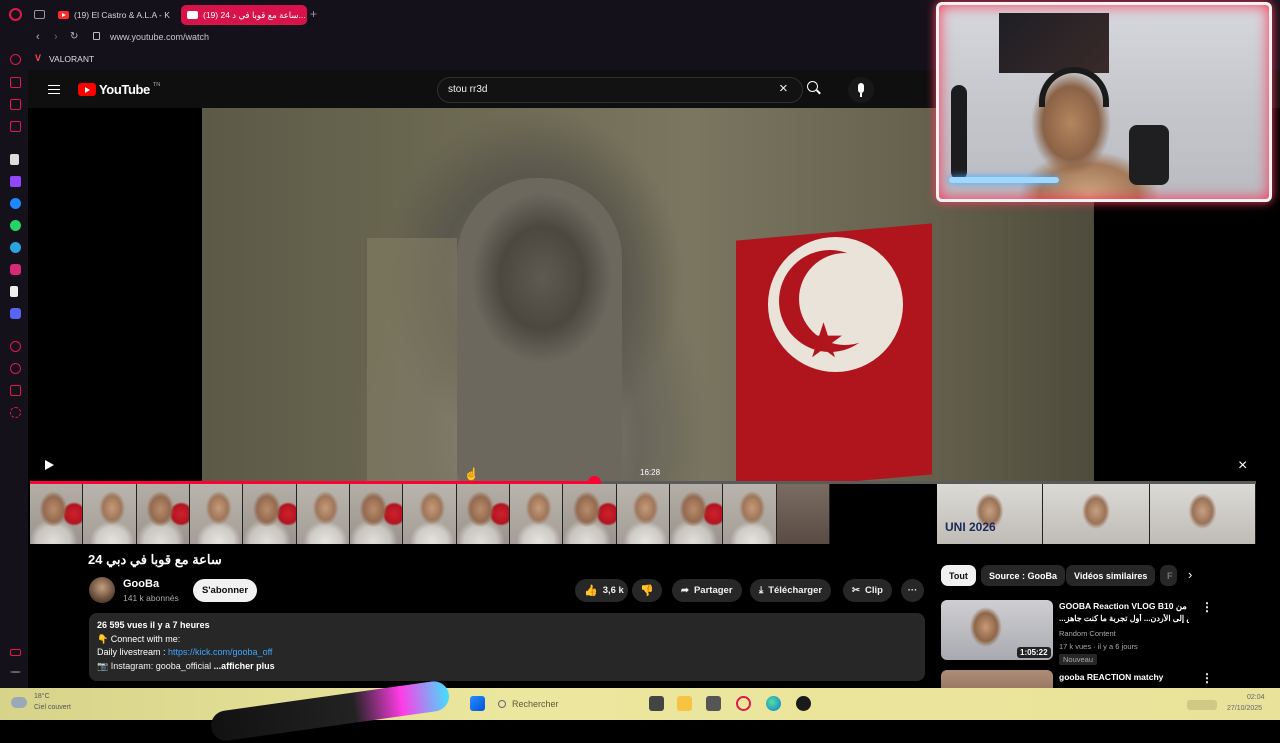  I want to click on chrome-app-icon, so click(803, 703).